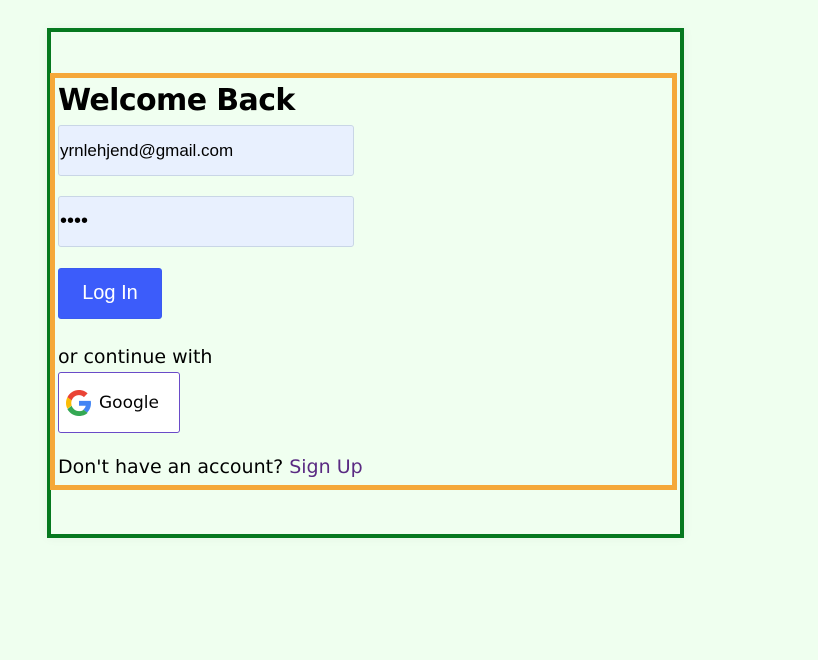 The height and width of the screenshot is (660, 818). Describe the element at coordinates (206, 221) in the screenshot. I see `password-input` at that location.